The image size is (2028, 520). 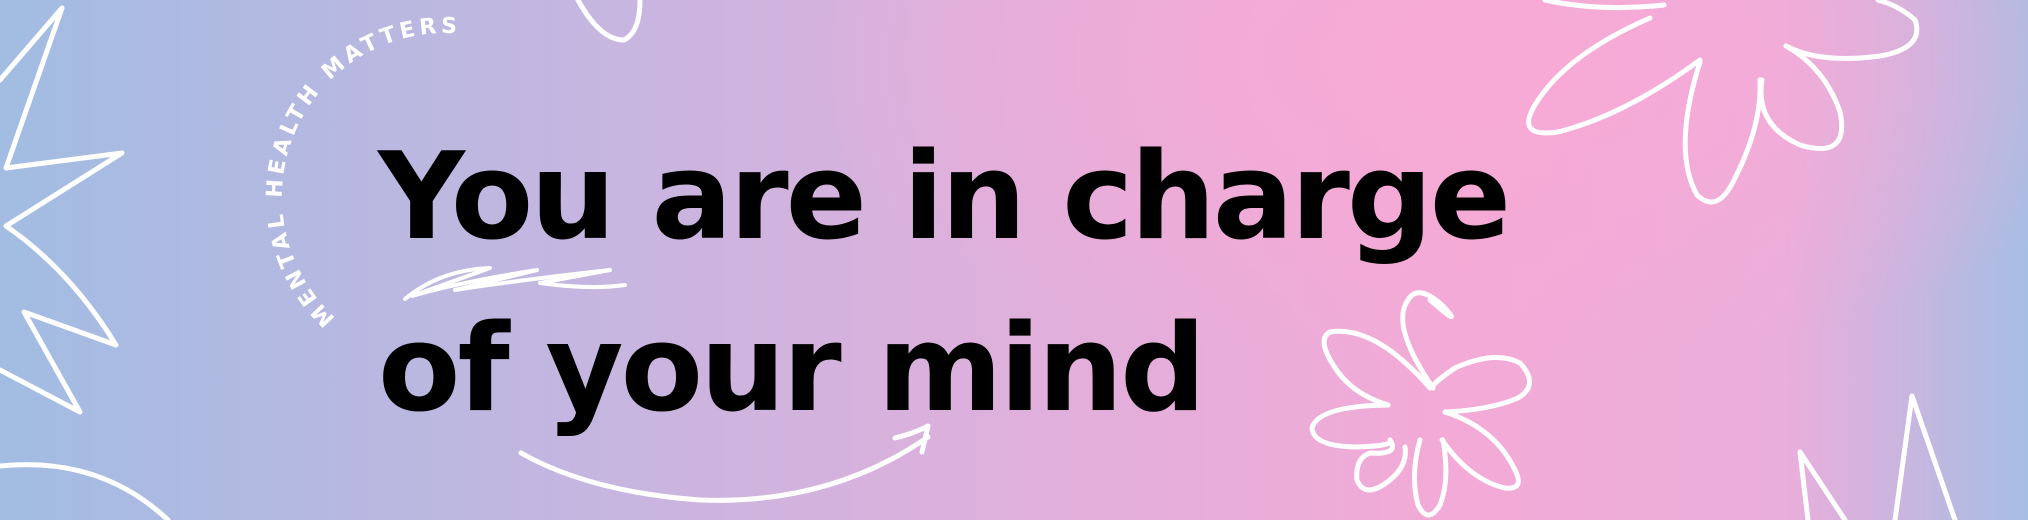 I want to click on loop-doodle-top, so click(x=609, y=21).